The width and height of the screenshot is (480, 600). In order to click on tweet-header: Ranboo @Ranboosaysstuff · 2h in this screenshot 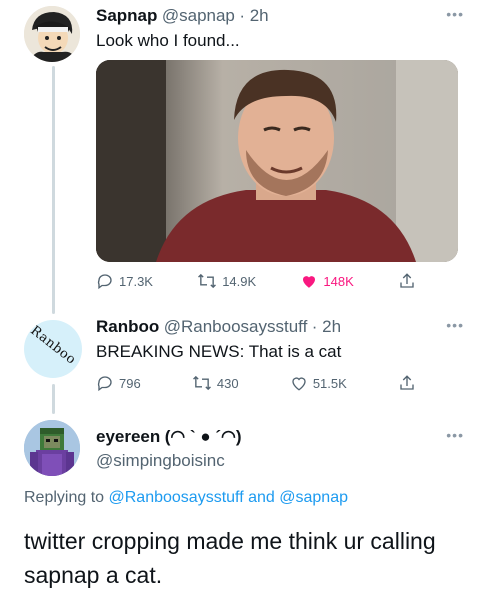, I will do `click(218, 327)`.